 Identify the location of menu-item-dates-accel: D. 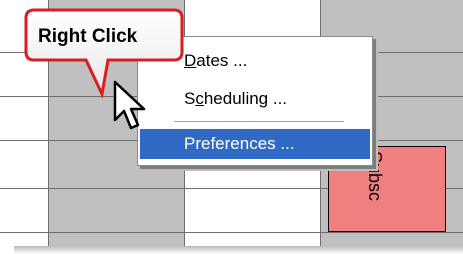
(190, 60).